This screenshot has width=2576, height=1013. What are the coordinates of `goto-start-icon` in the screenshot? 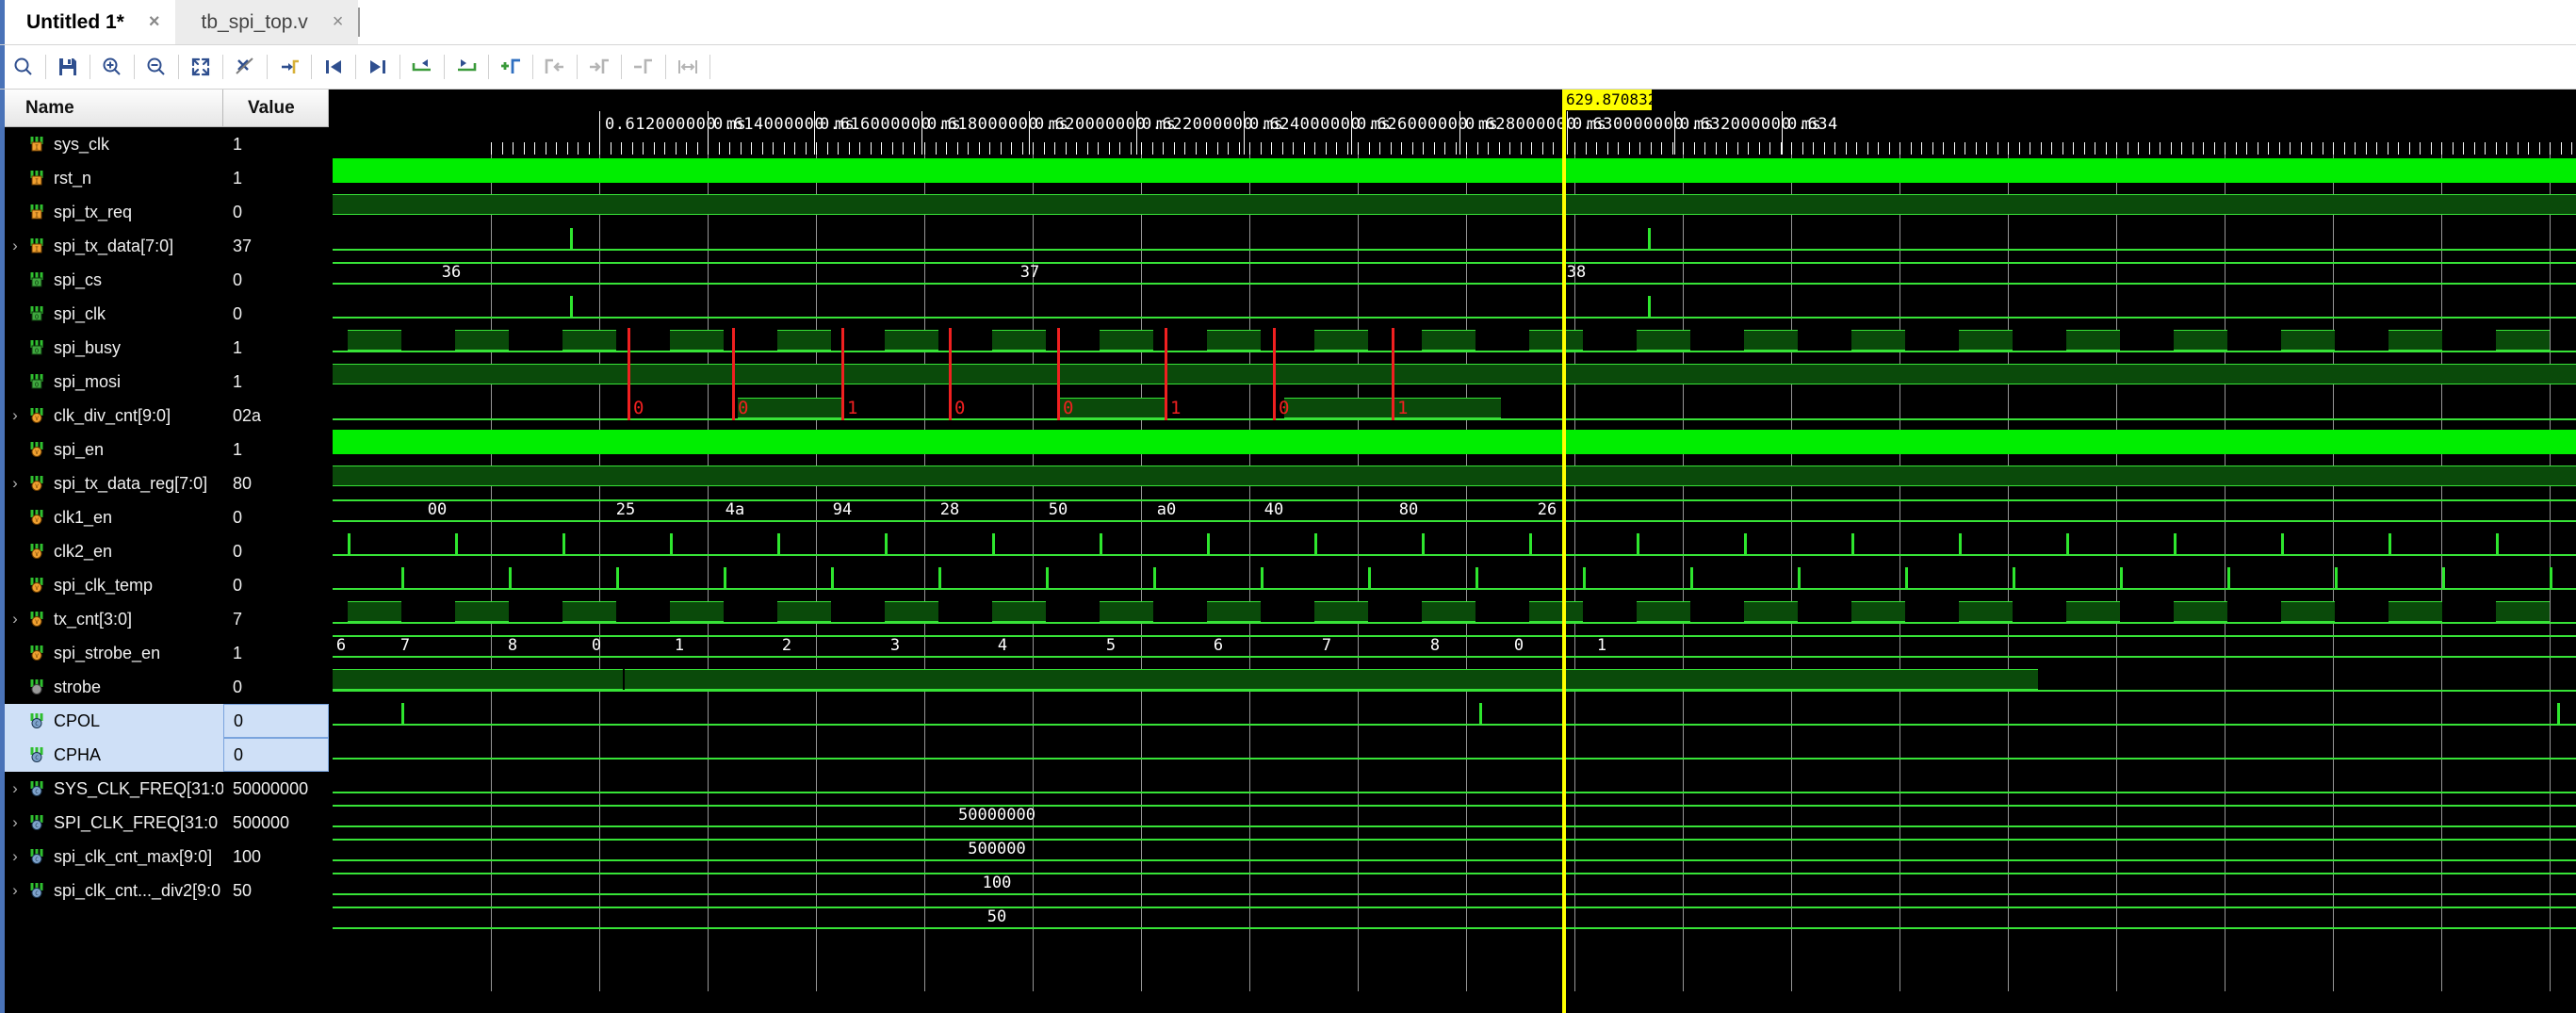 It's located at (333, 67).